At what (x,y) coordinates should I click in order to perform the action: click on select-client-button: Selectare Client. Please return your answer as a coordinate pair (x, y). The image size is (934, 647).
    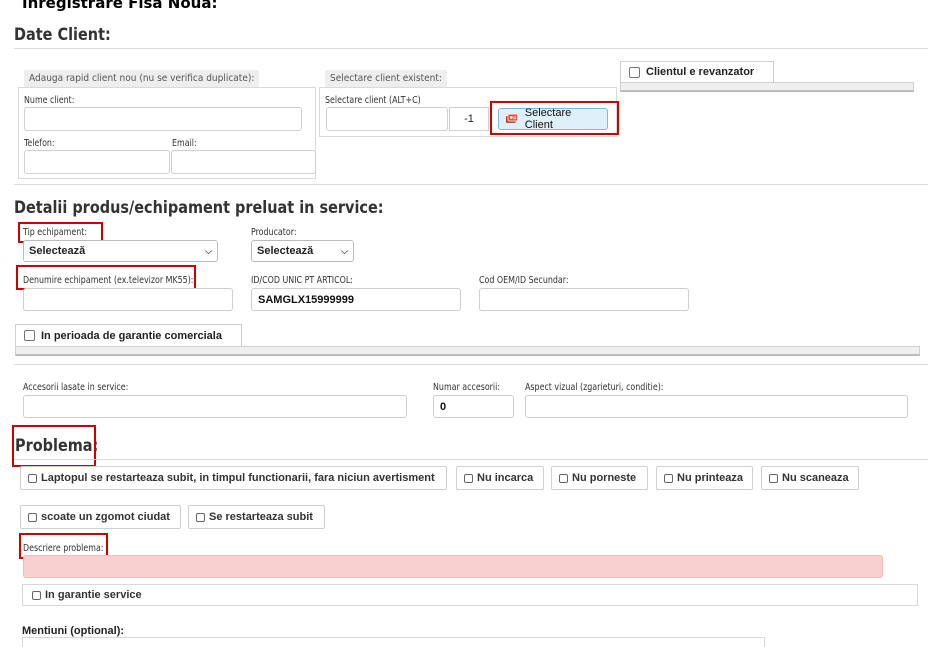
    Looking at the image, I should click on (553, 119).